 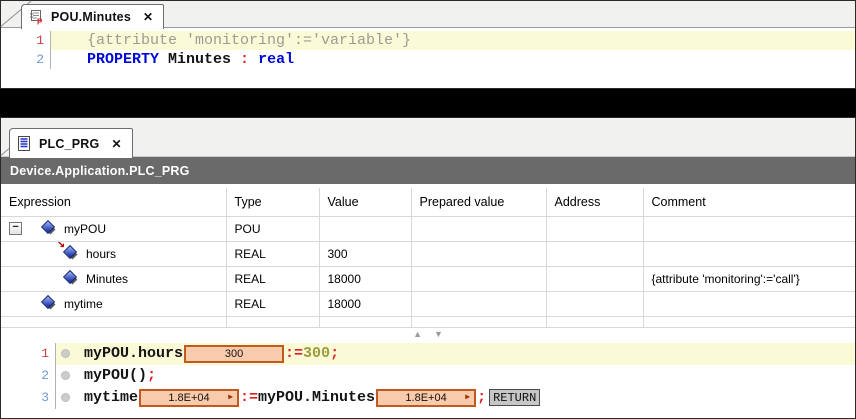 I want to click on watch-table-row: ↘ hours REAL 300, so click(x=428, y=253).